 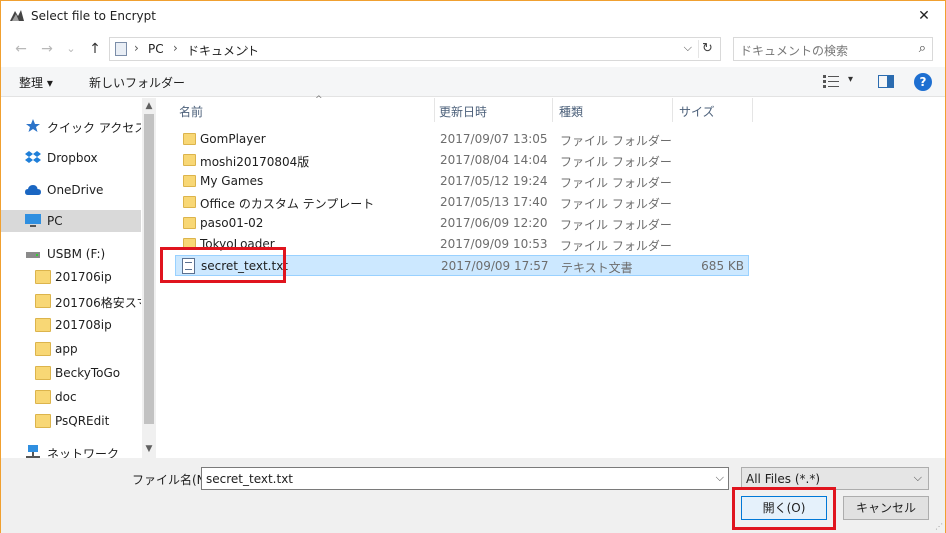 I want to click on network-icon, so click(x=33, y=451).